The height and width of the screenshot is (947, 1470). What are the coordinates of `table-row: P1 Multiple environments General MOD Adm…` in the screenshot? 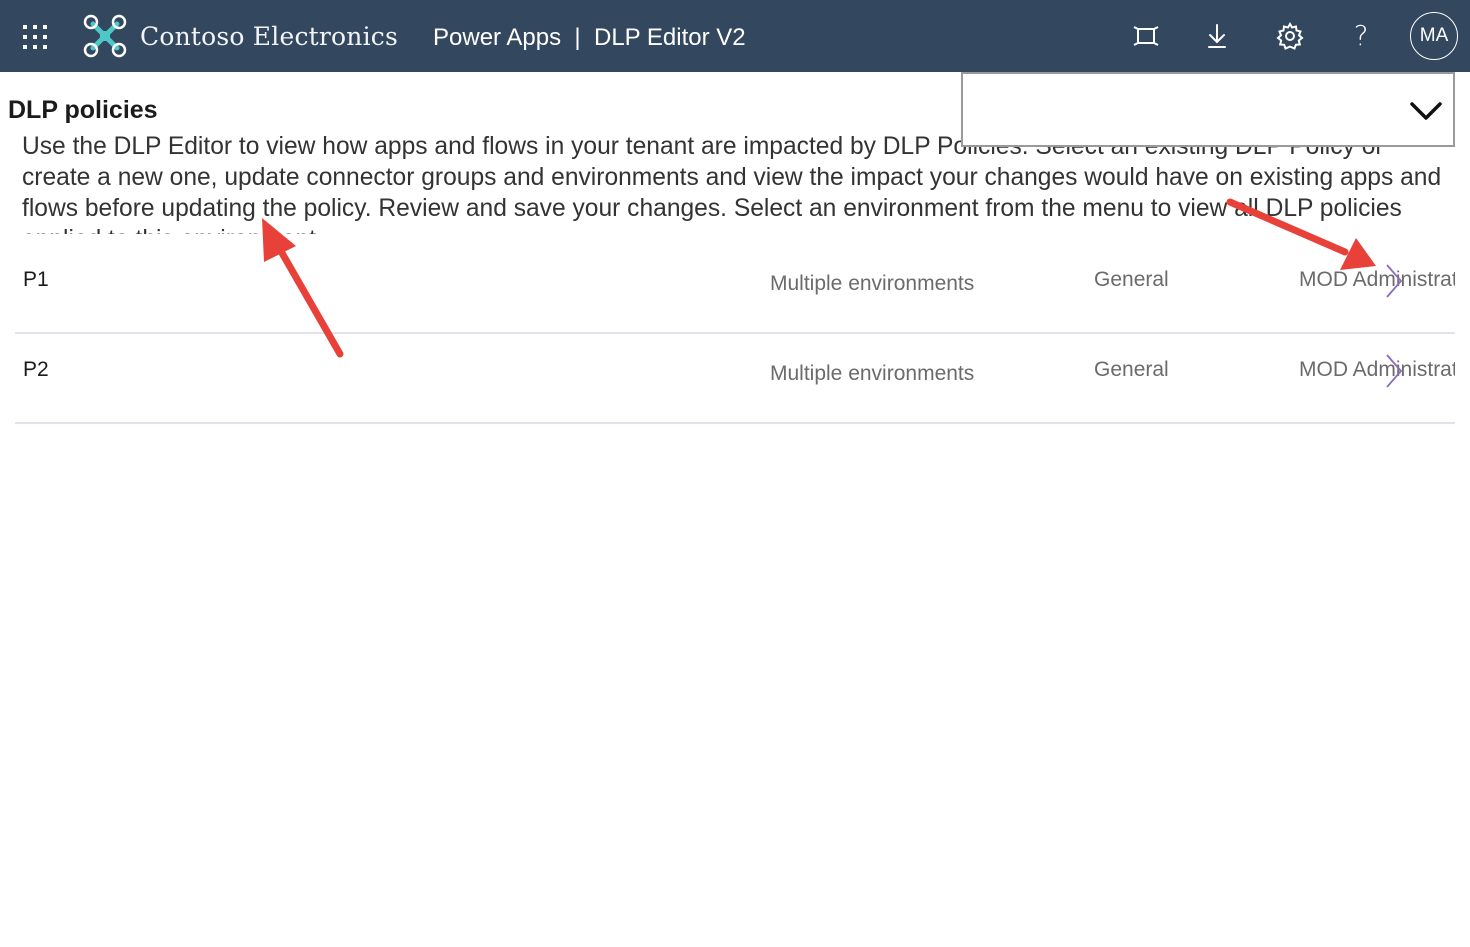 It's located at (735, 289).